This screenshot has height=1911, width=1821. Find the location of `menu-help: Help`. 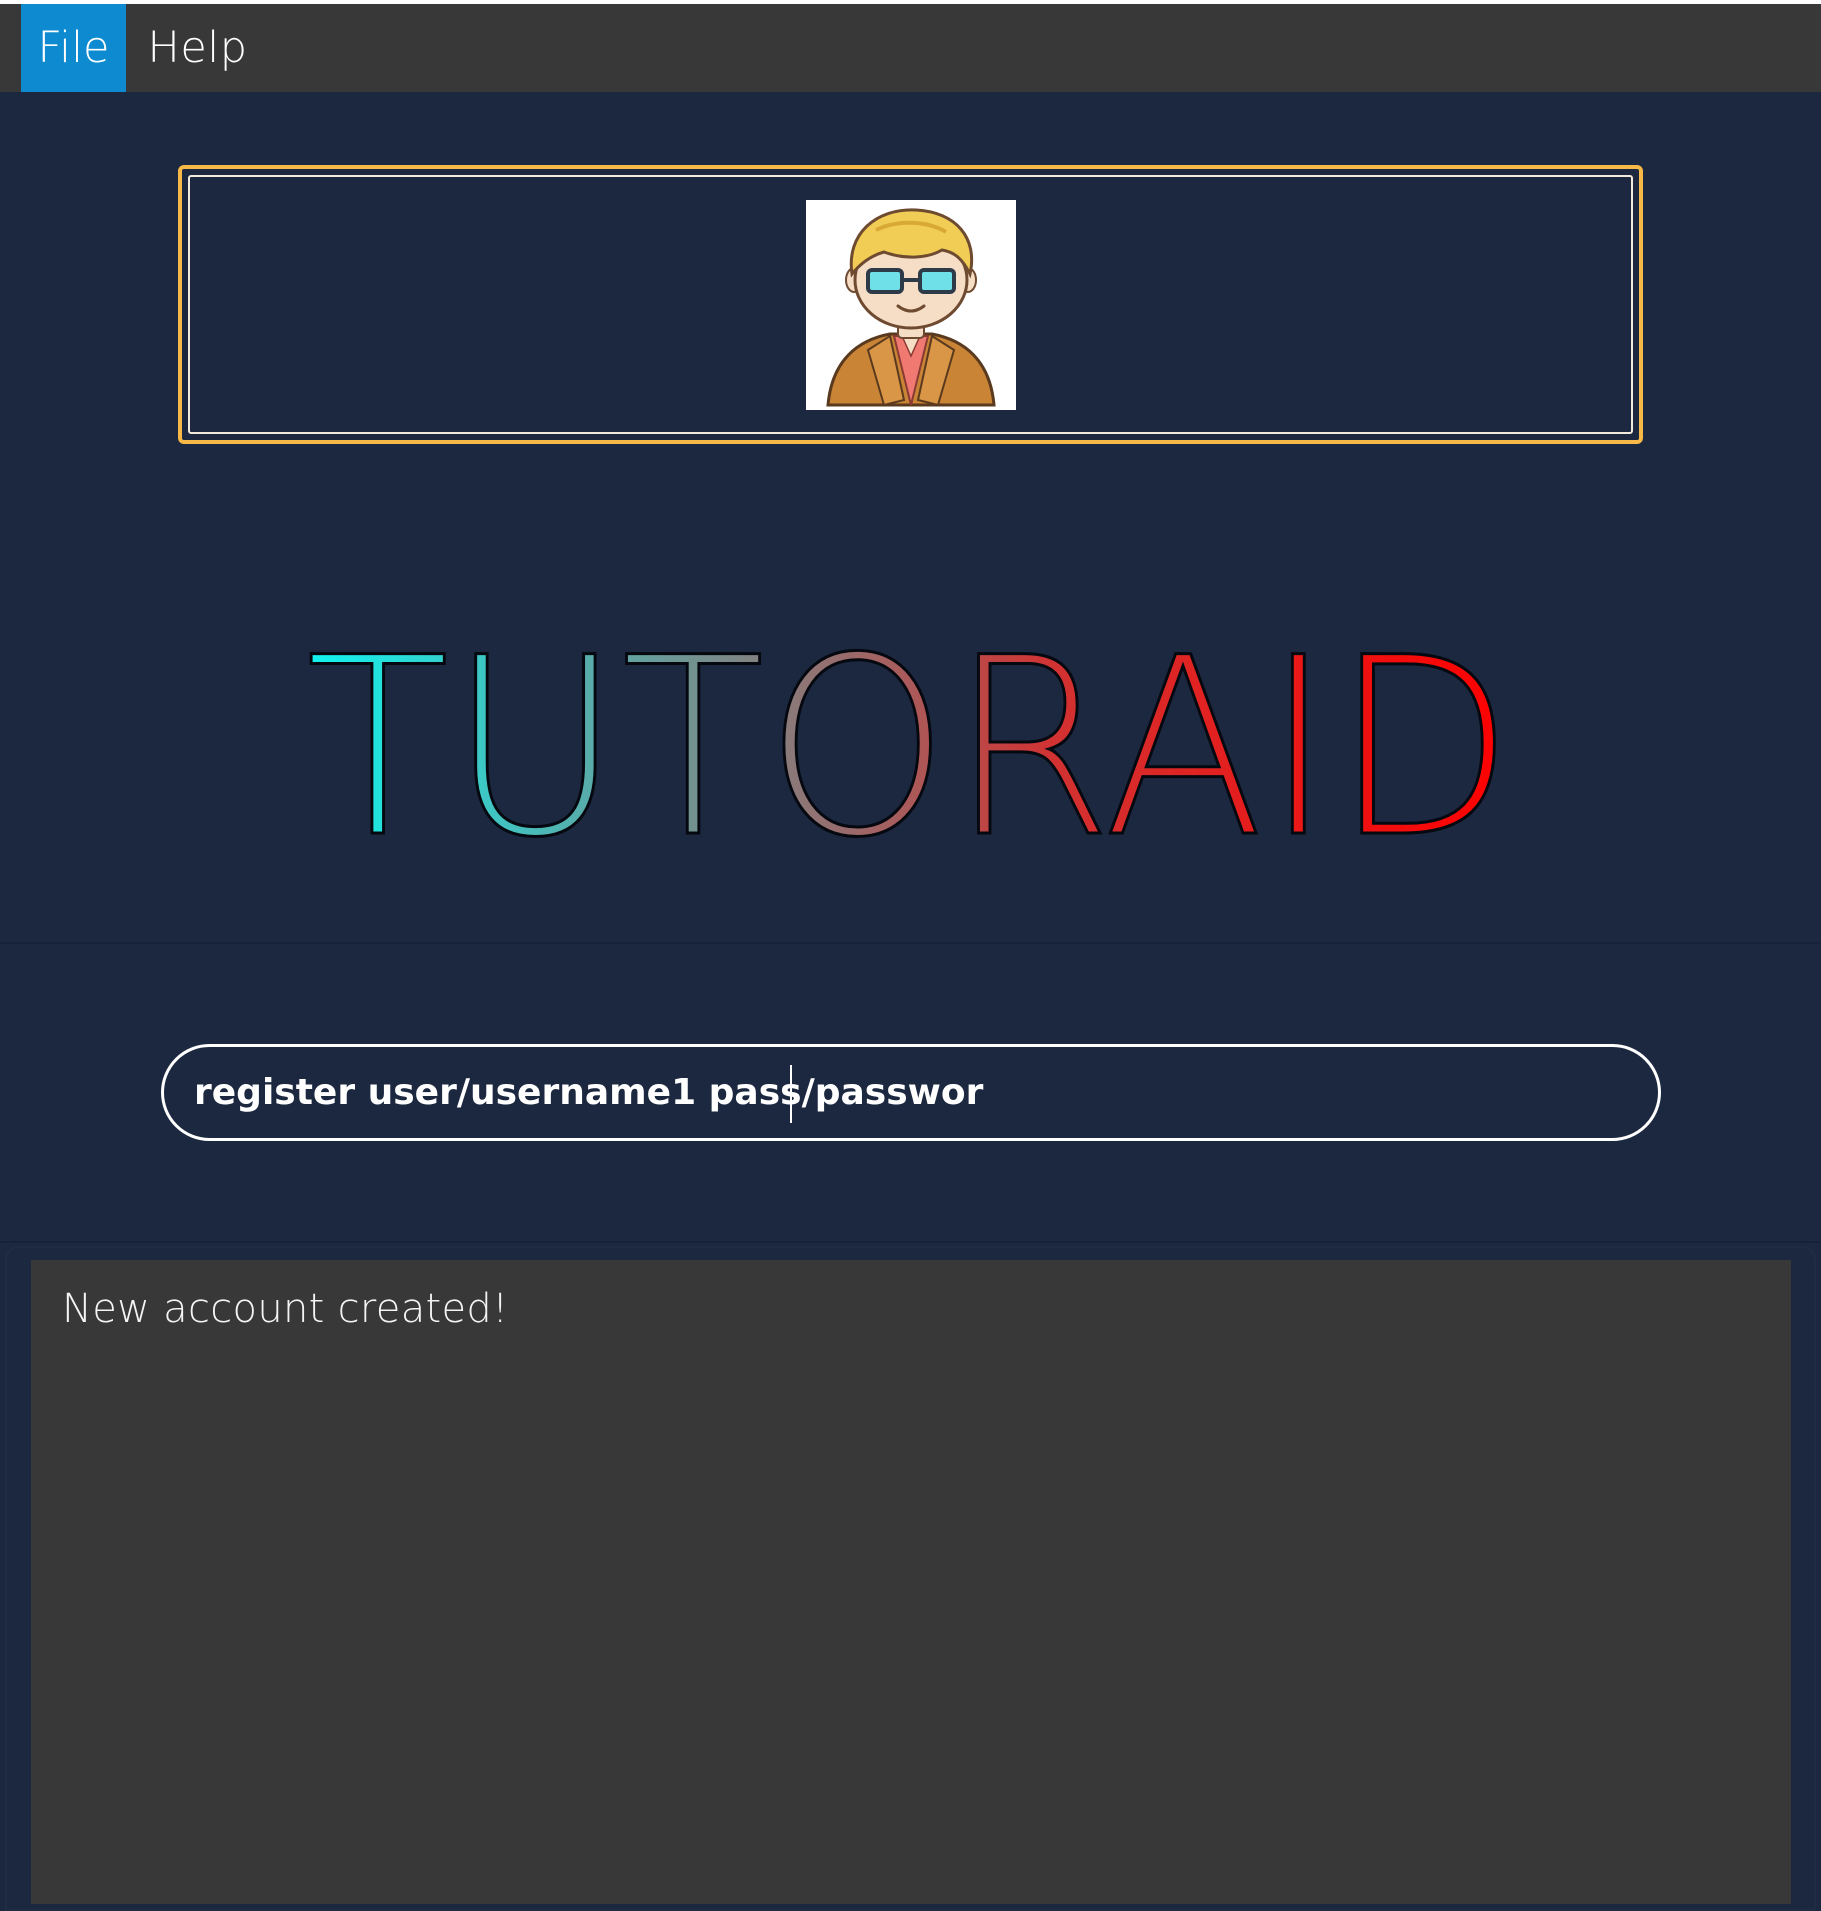

menu-help: Help is located at coordinates (197, 48).